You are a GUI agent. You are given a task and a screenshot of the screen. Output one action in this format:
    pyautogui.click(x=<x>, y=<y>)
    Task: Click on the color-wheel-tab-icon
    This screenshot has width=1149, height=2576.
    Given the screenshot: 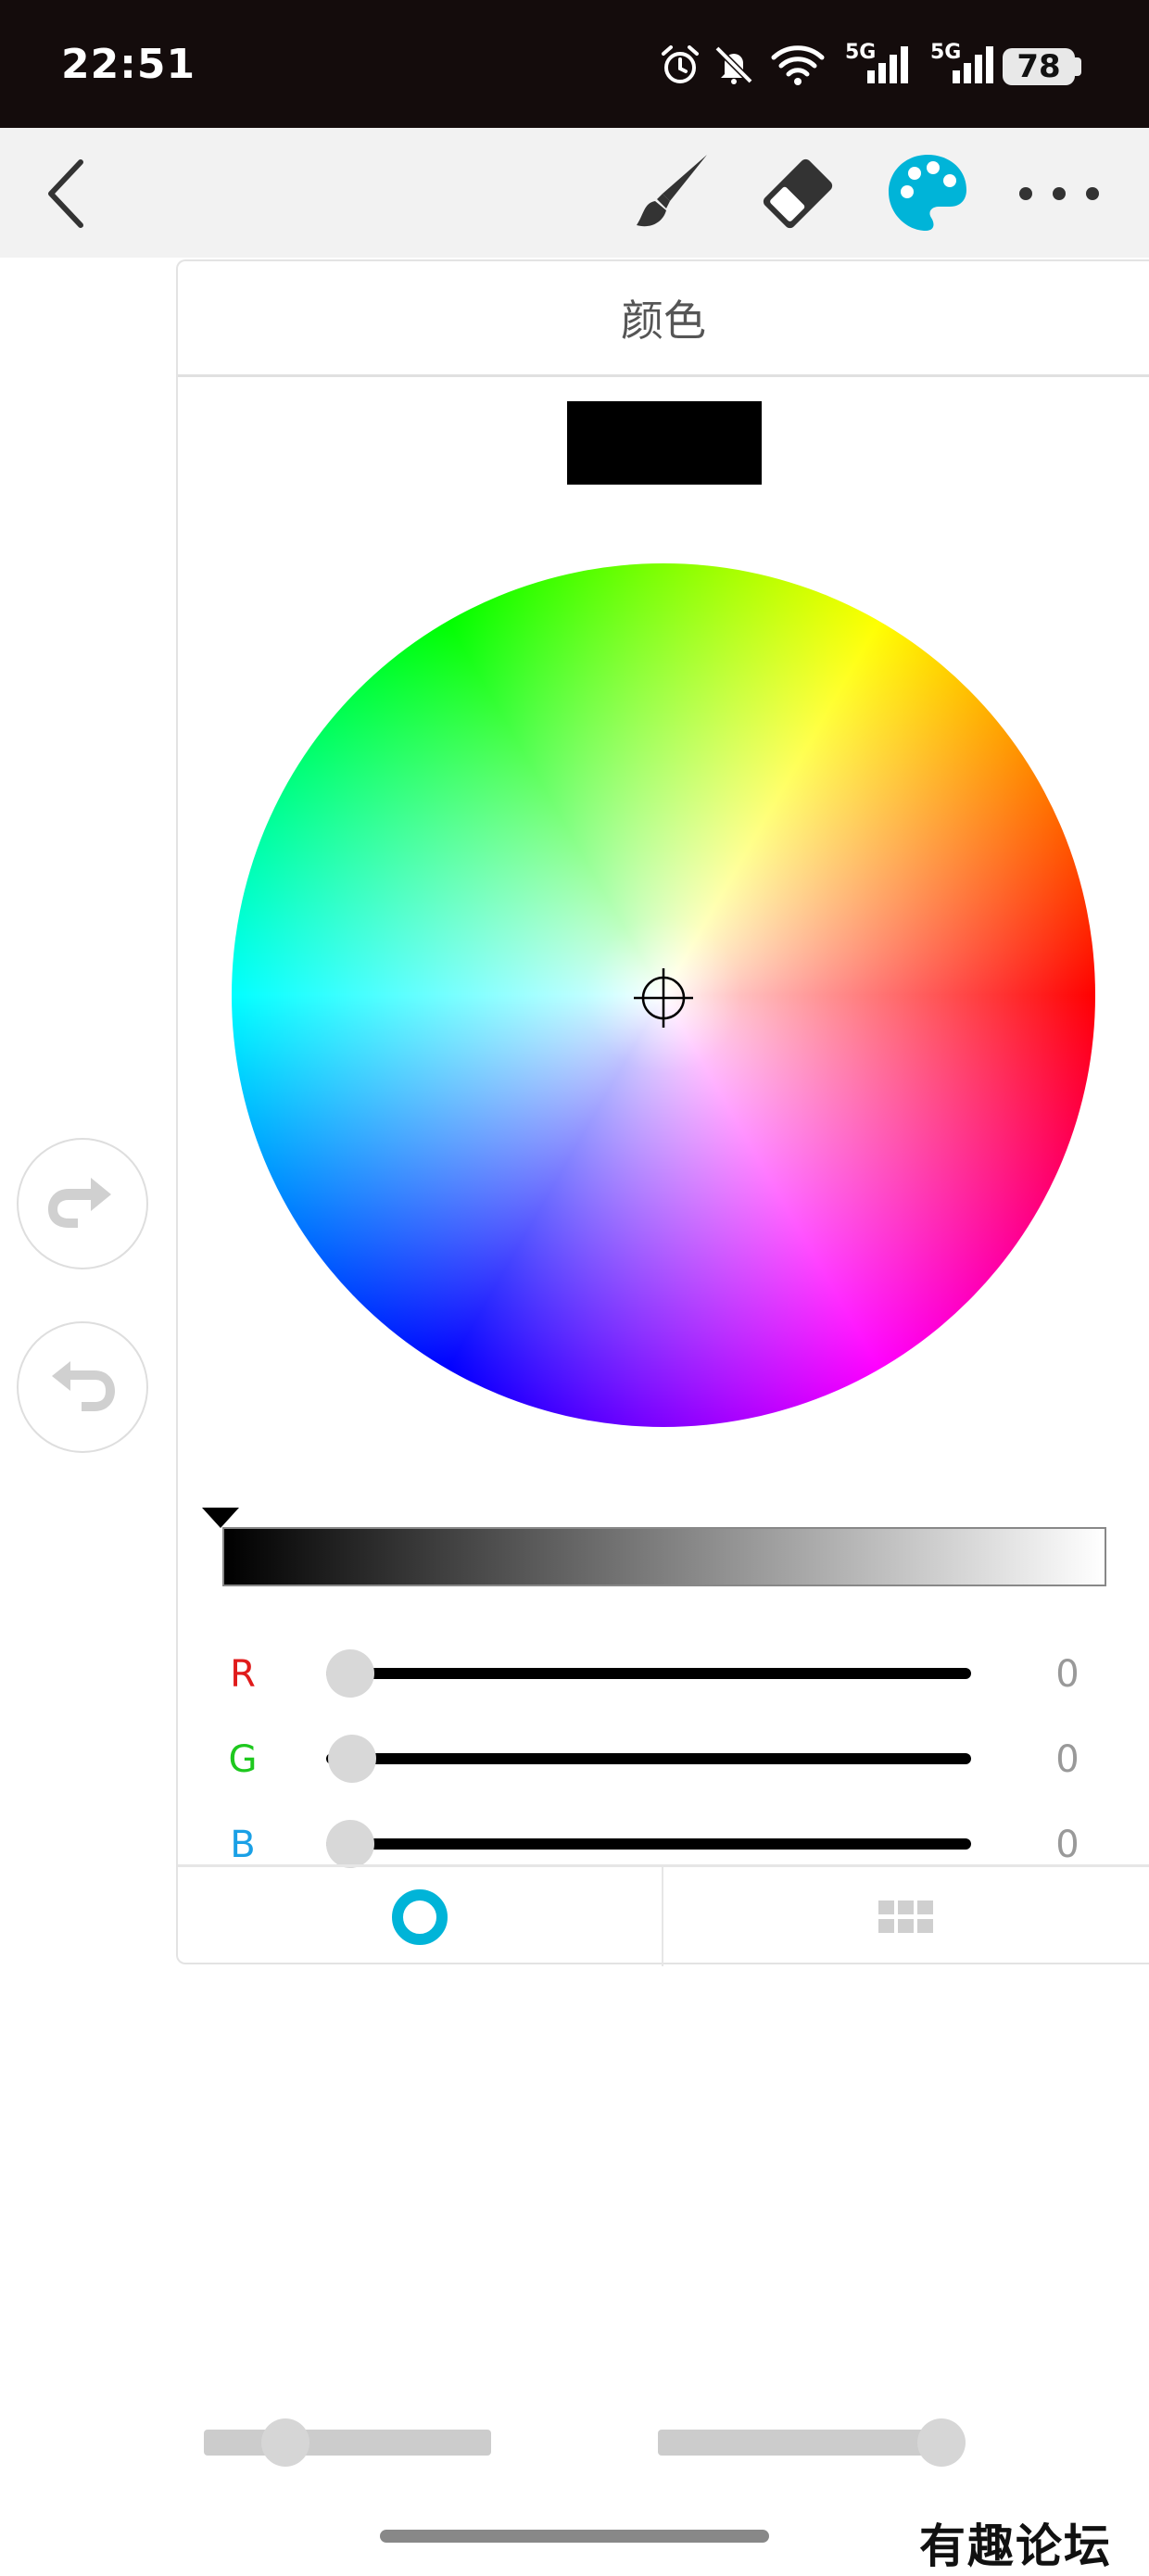 What is the action you would take?
    pyautogui.click(x=420, y=1916)
    